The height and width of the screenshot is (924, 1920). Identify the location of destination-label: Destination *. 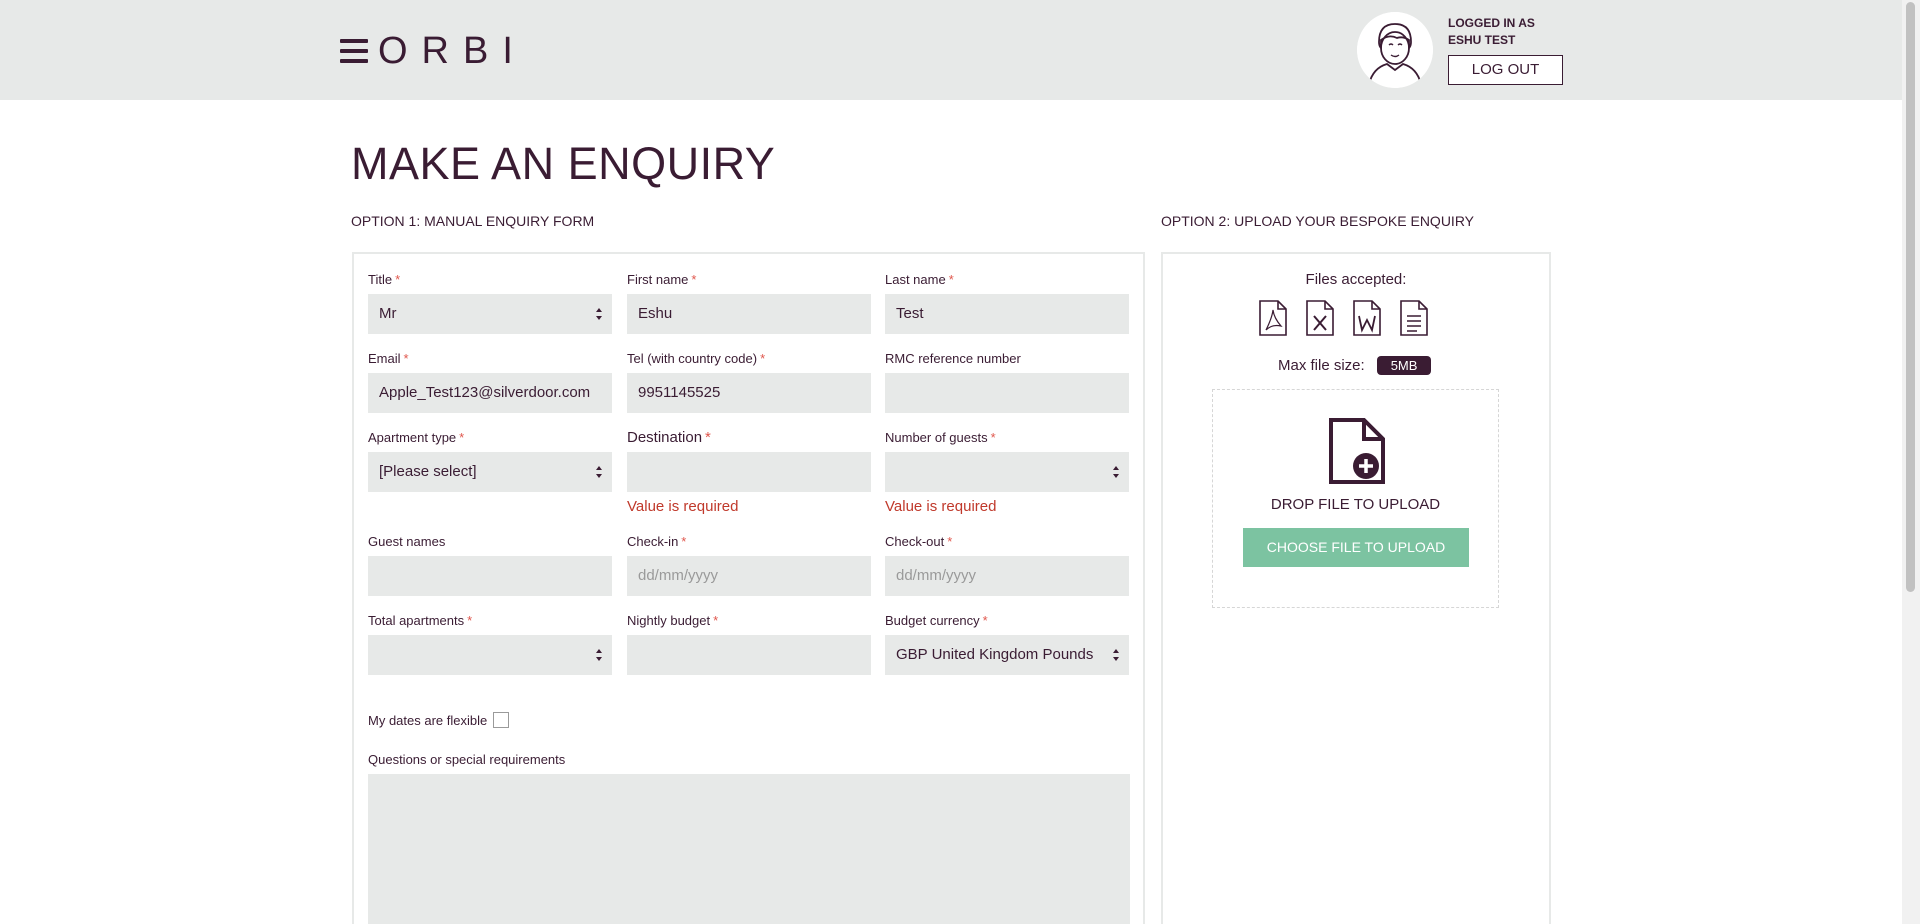
(669, 437).